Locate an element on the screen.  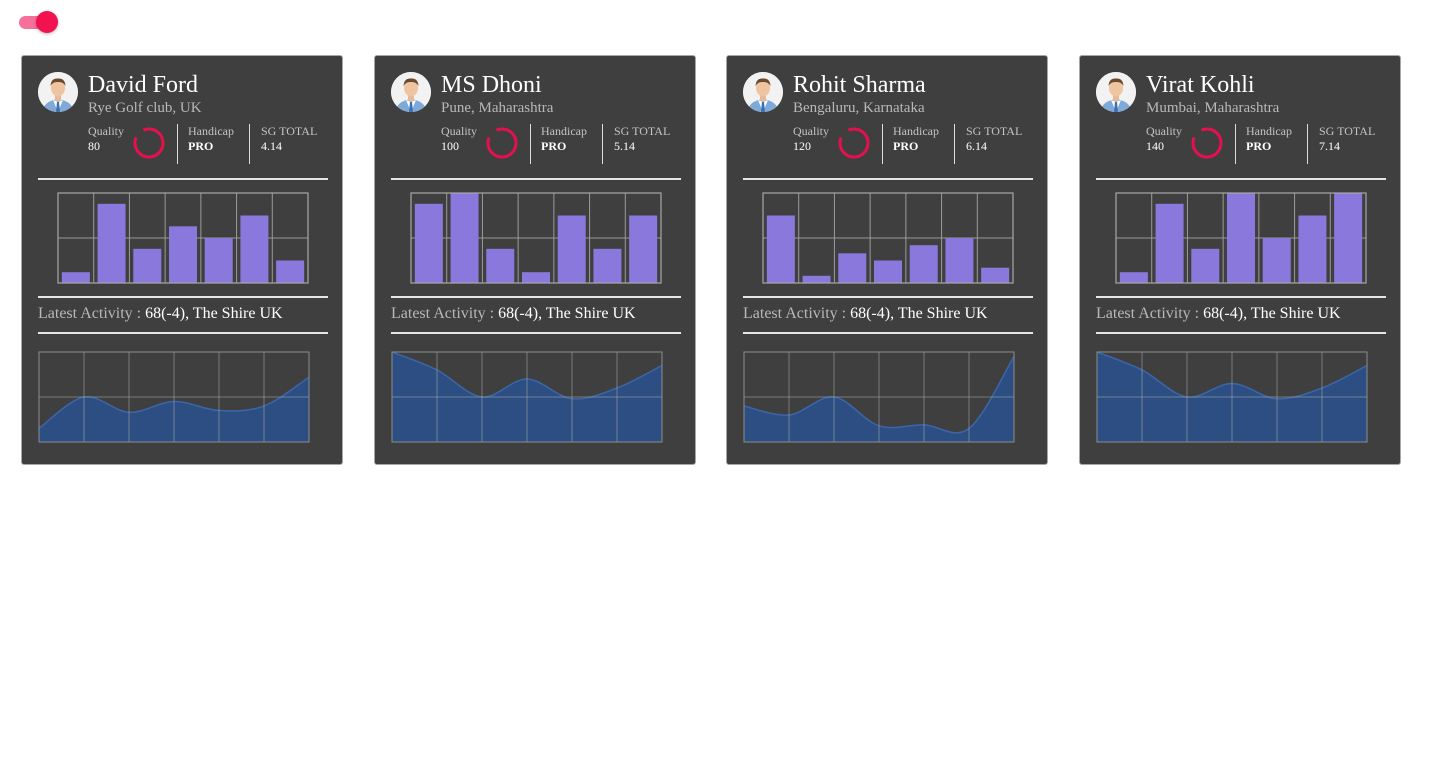
quality-stat: Quality 140 is located at coordinates (1164, 144).